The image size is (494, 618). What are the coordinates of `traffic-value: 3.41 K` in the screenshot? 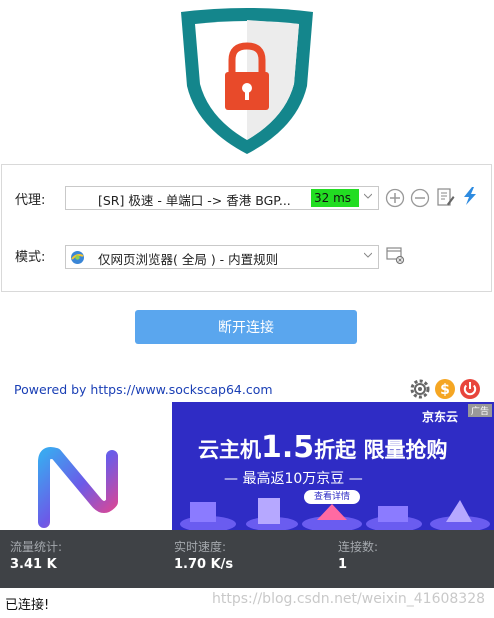 It's located at (33, 564).